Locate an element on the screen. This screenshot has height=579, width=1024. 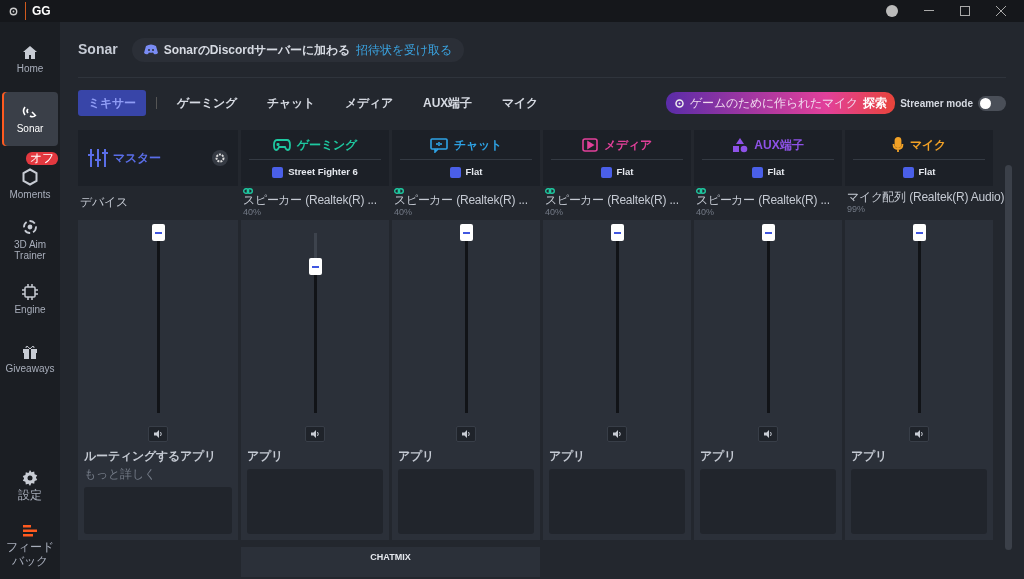
hexagon-icon is located at coordinates (30, 177).